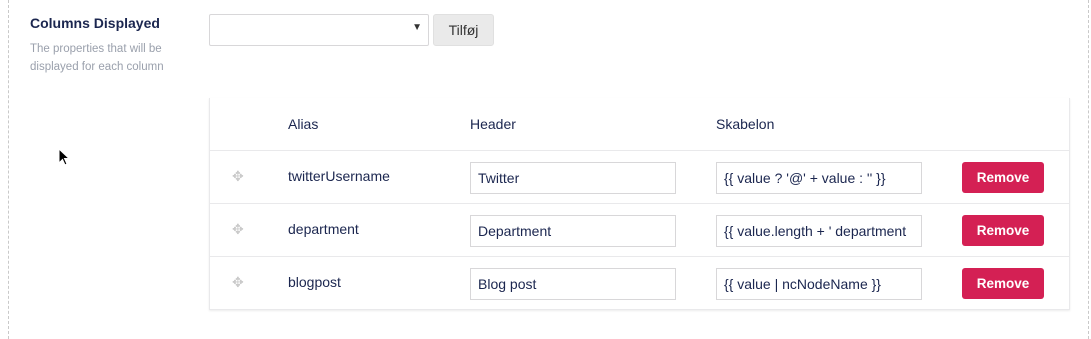 This screenshot has width=1091, height=339. Describe the element at coordinates (303, 124) in the screenshot. I see `column-header-alias: Alias` at that location.